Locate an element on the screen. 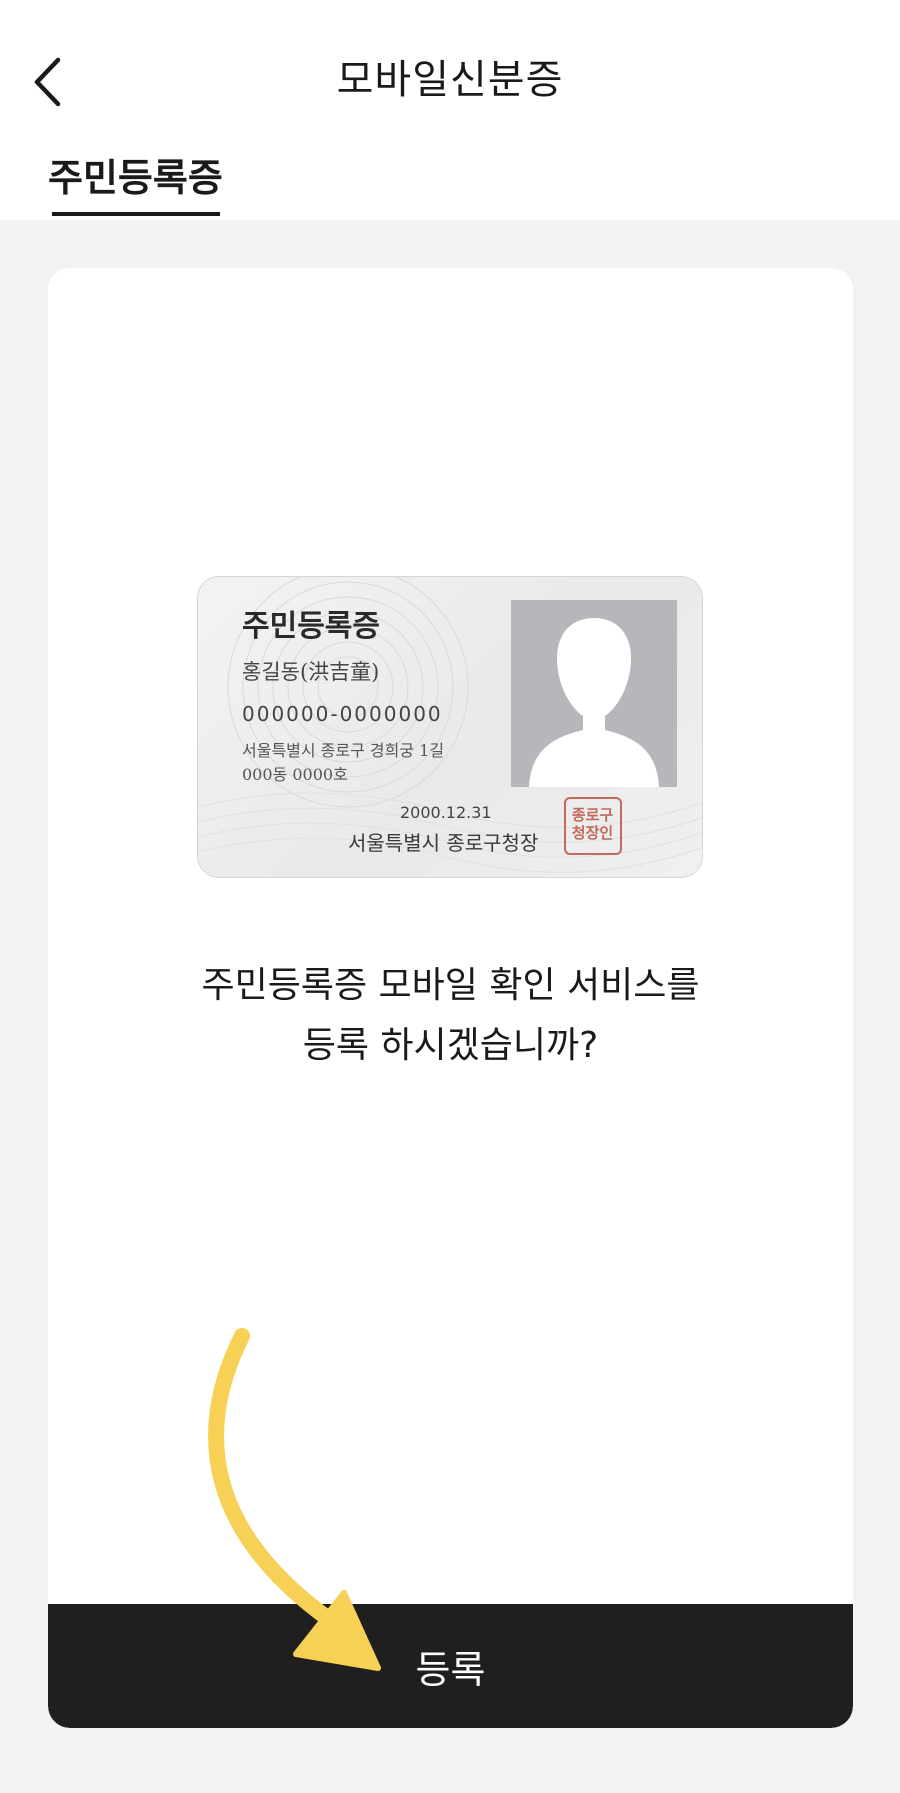 The image size is (900, 1793). seal-text-line1: 종로구 is located at coordinates (592, 815).